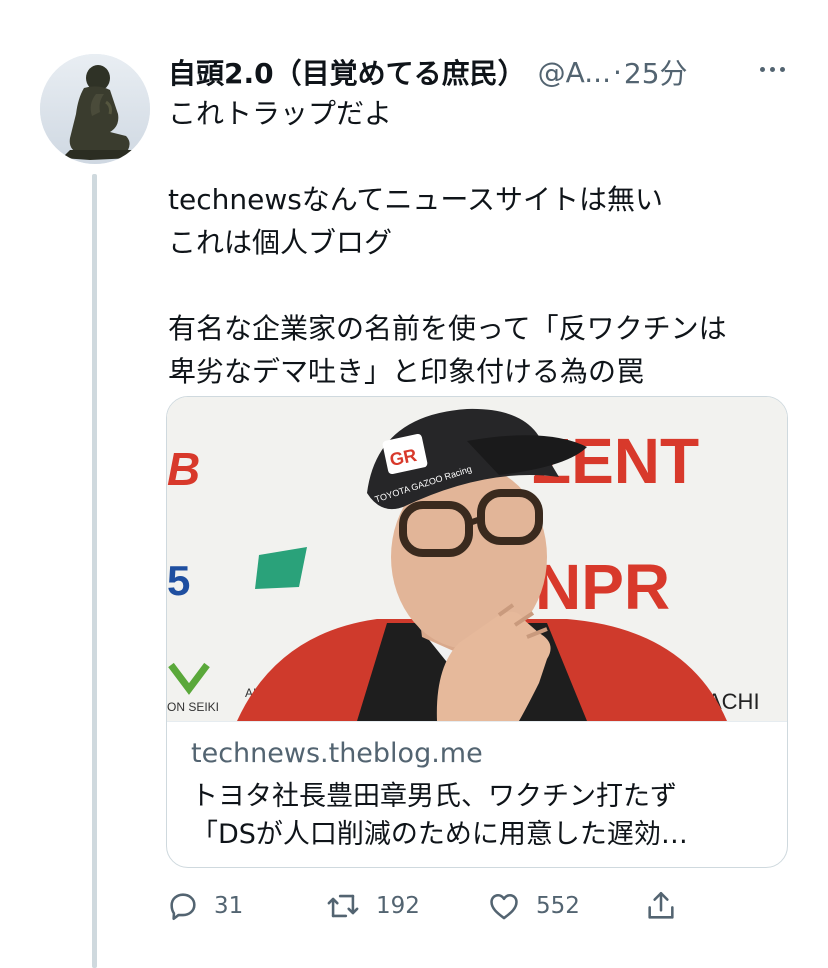  I want to click on more-icon, so click(772, 69).